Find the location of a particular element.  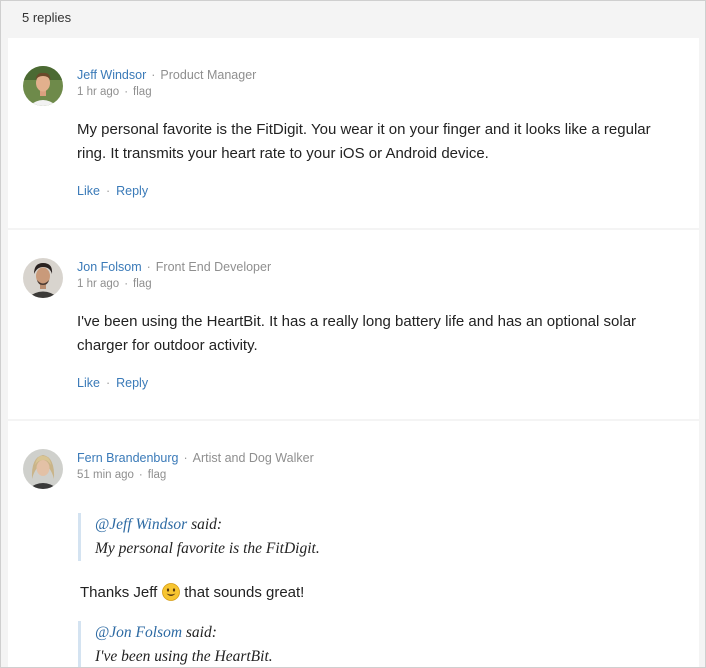

mention-link: @Jeff Windsor is located at coordinates (141, 524).